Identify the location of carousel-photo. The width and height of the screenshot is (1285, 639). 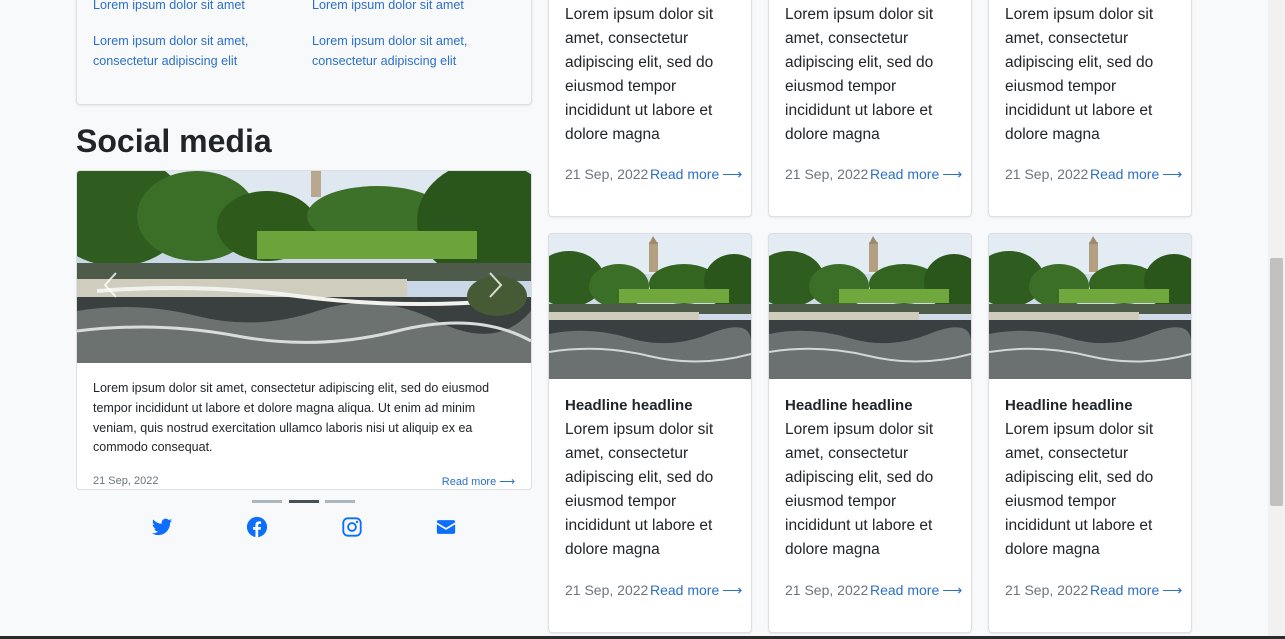
(304, 267).